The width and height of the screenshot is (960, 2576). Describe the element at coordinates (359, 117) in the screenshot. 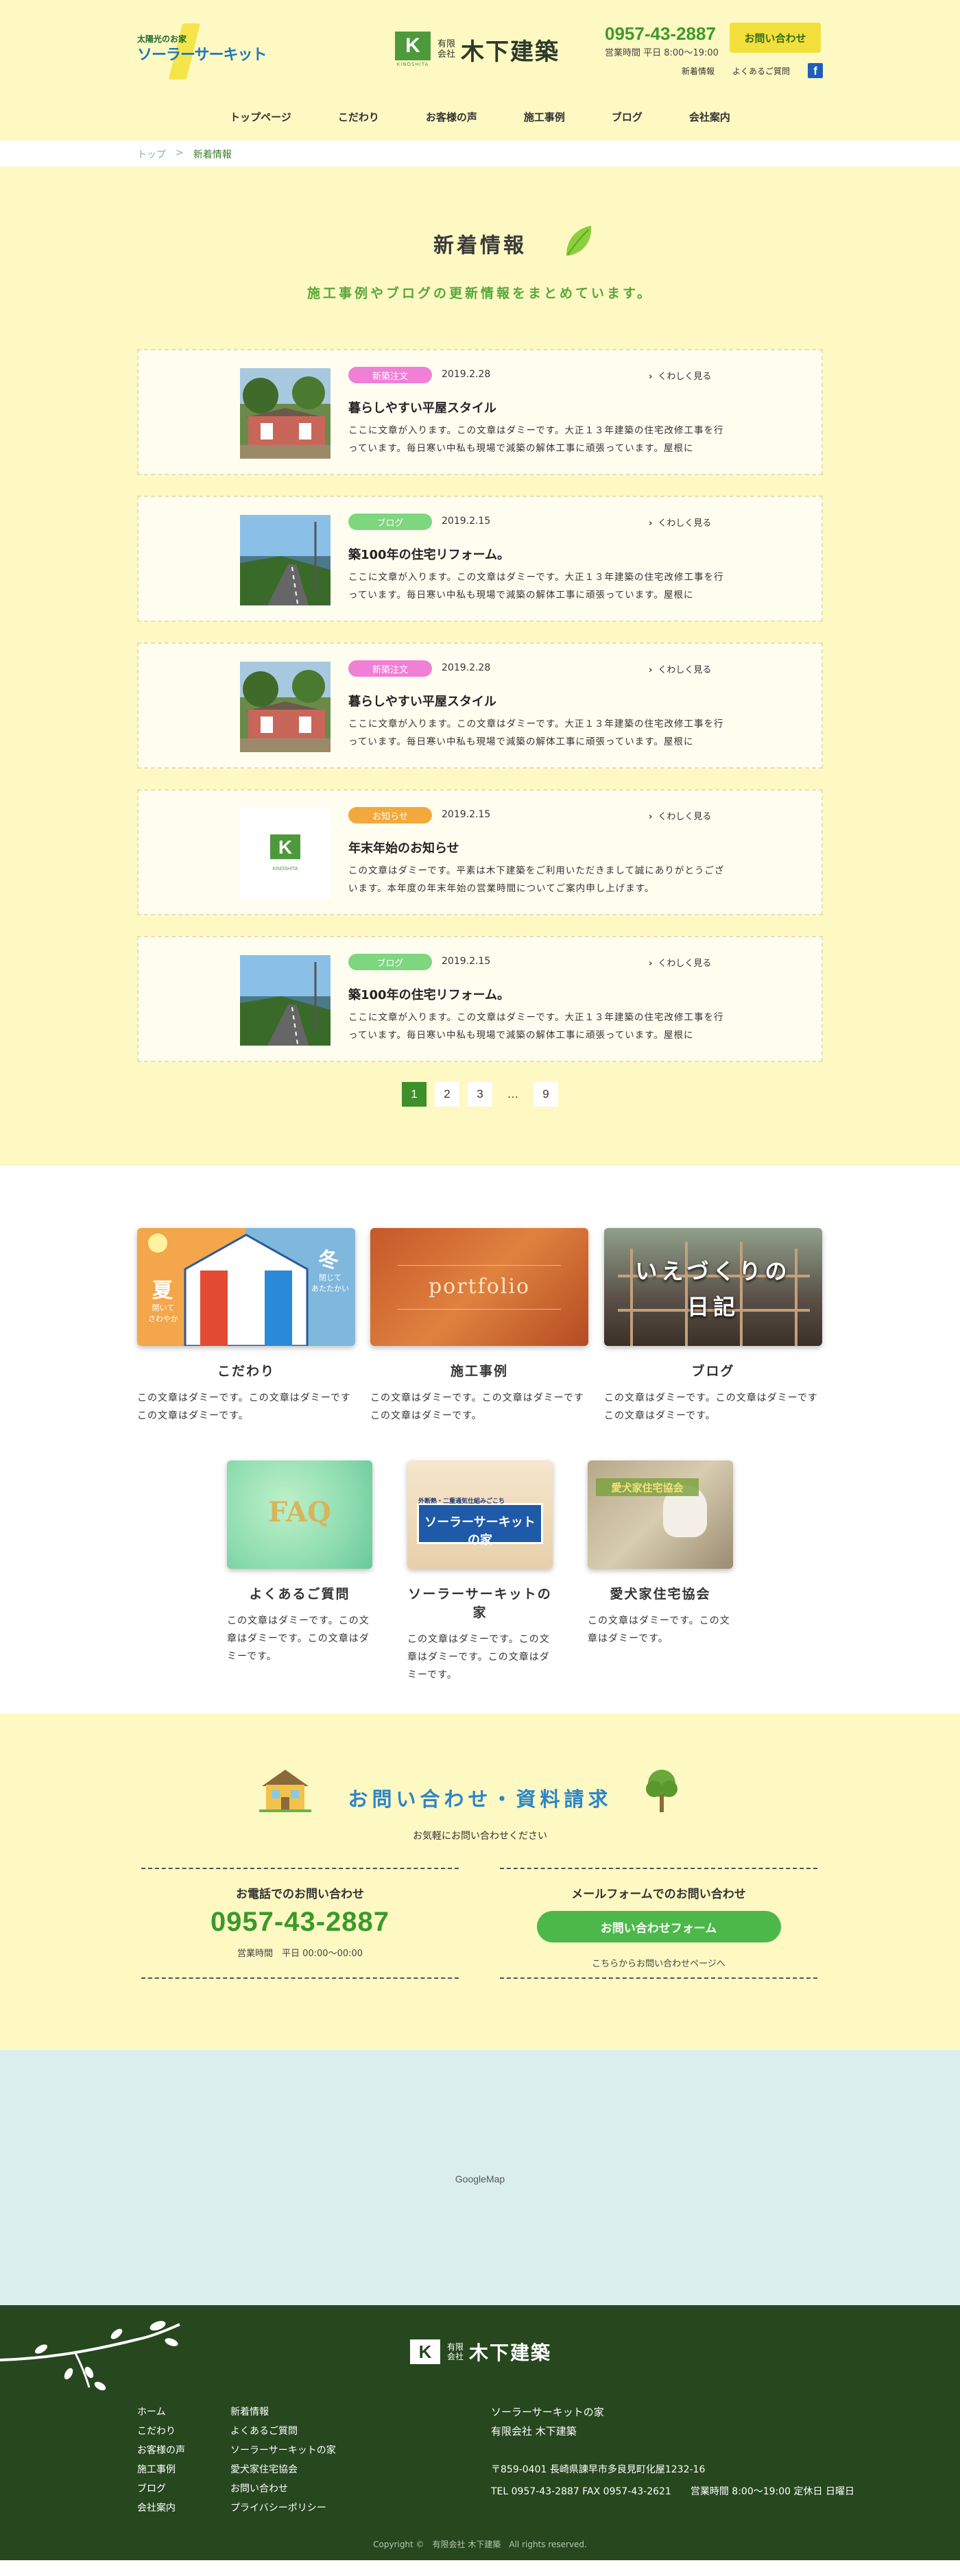

I see `nav-kodawari: こだわり` at that location.